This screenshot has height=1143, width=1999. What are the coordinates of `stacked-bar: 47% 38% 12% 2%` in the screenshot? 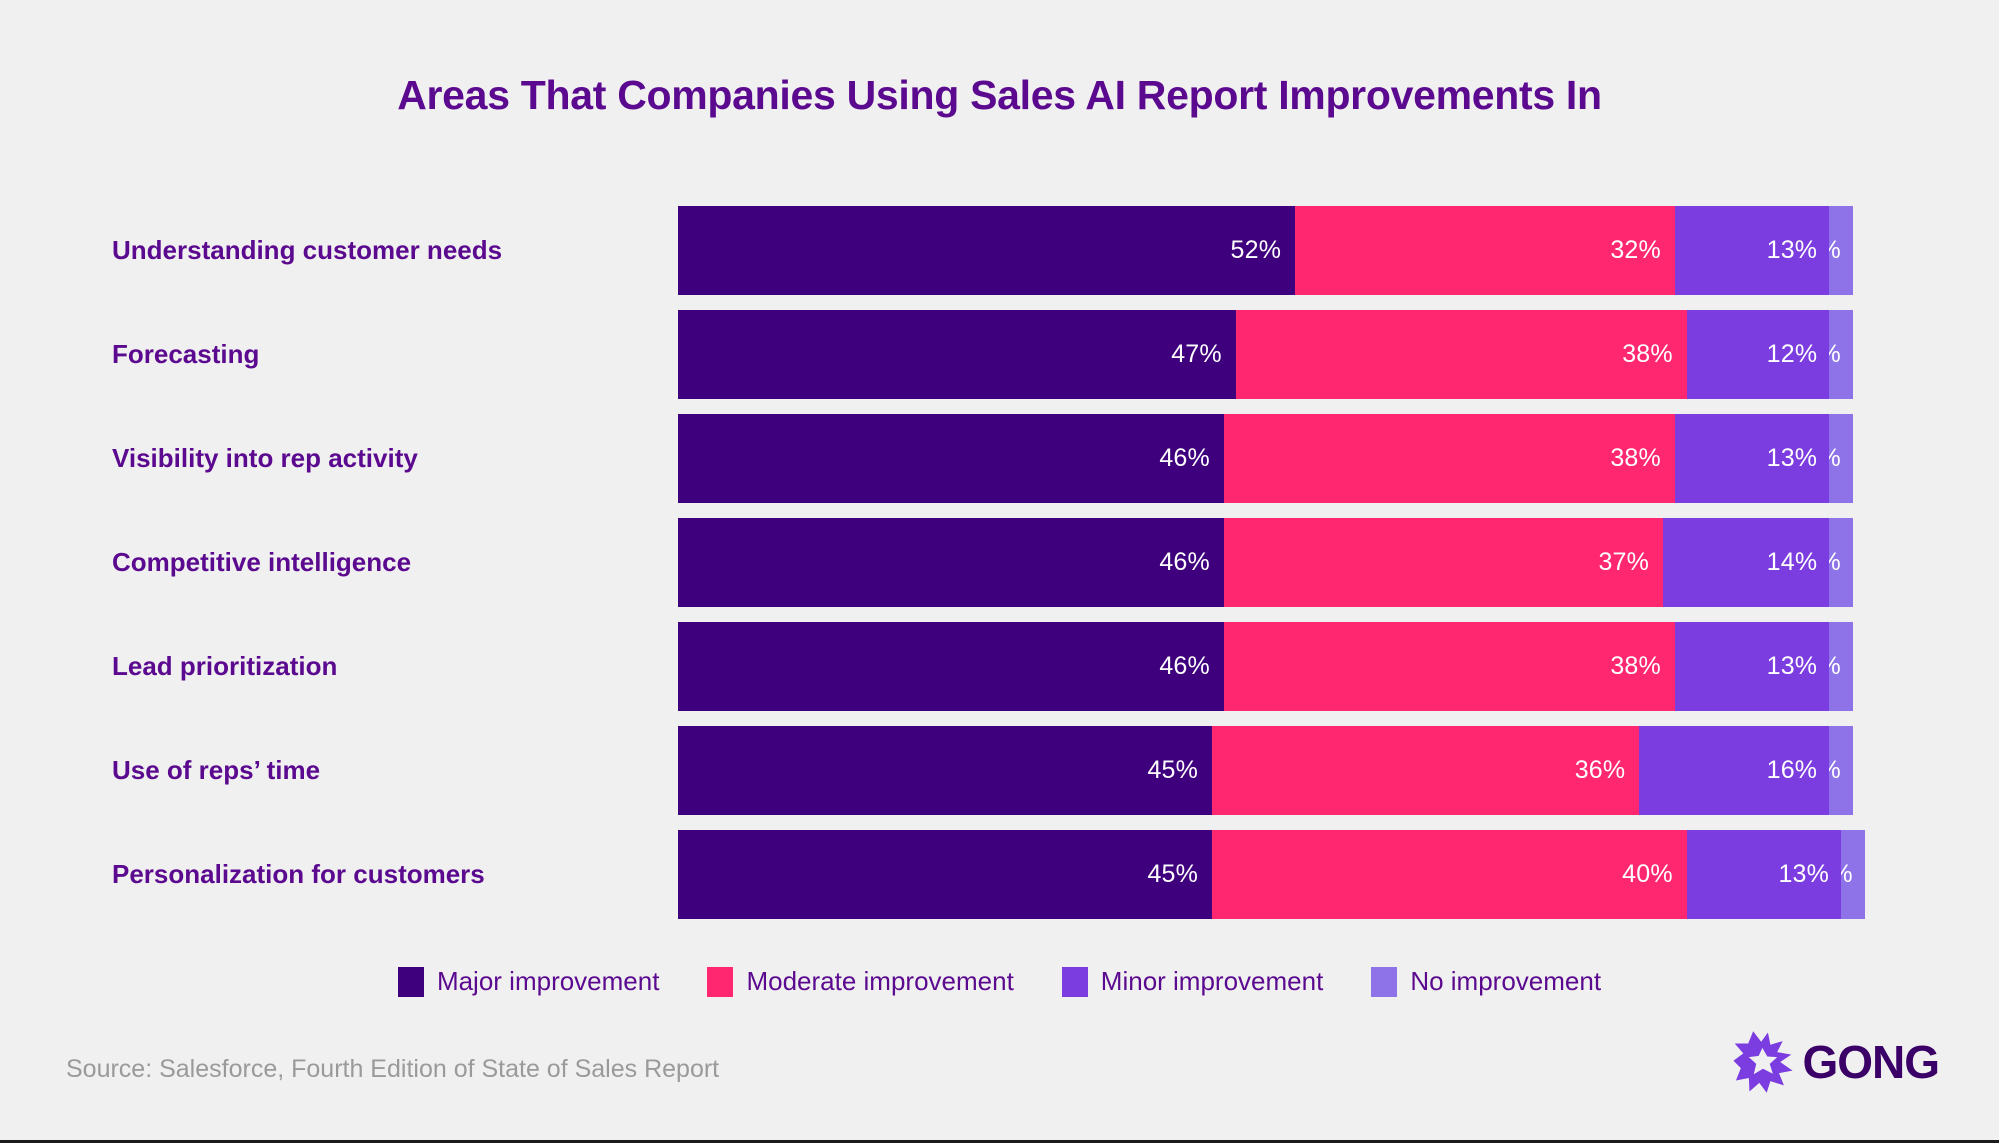 It's located at (1265, 354).